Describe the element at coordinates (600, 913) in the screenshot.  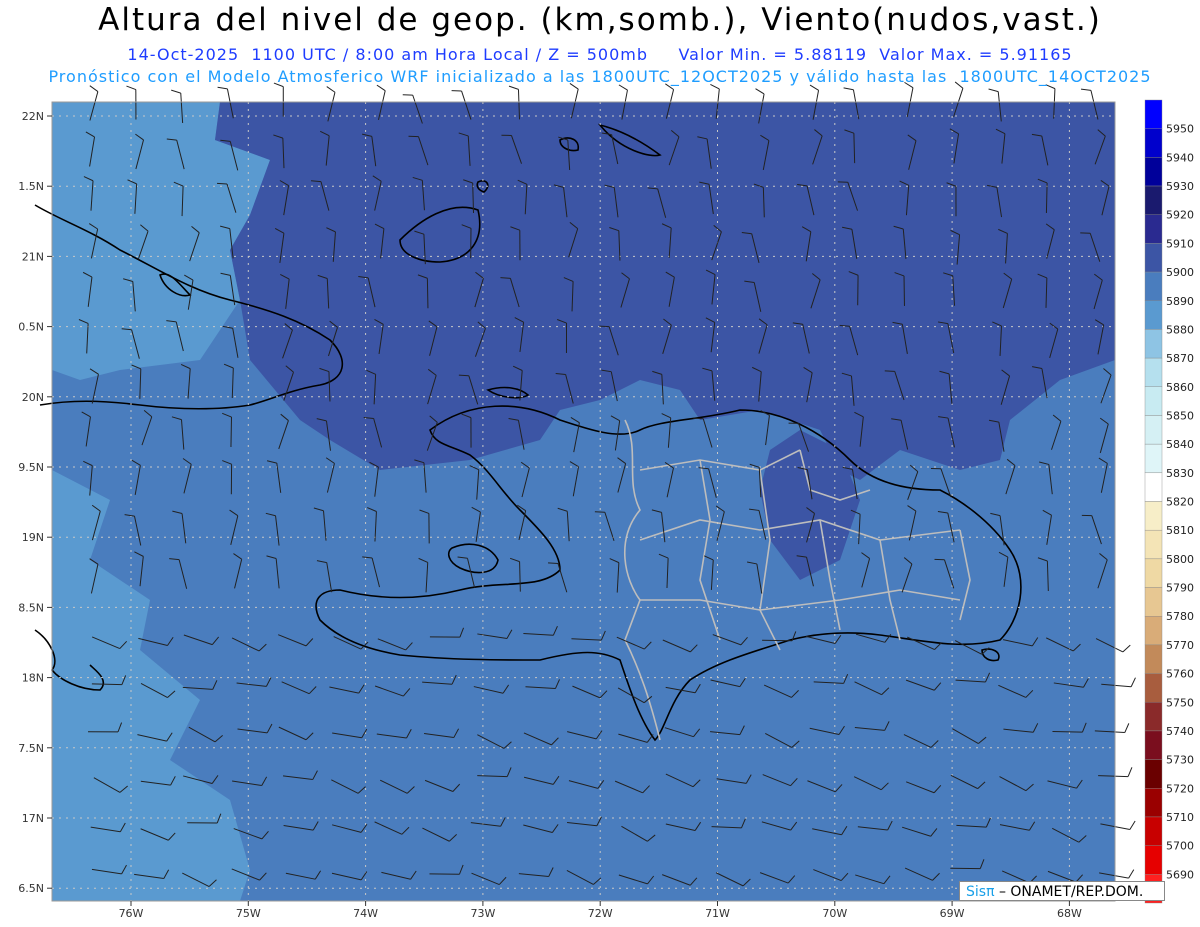
I see `lon-tick-label: 72W` at that location.